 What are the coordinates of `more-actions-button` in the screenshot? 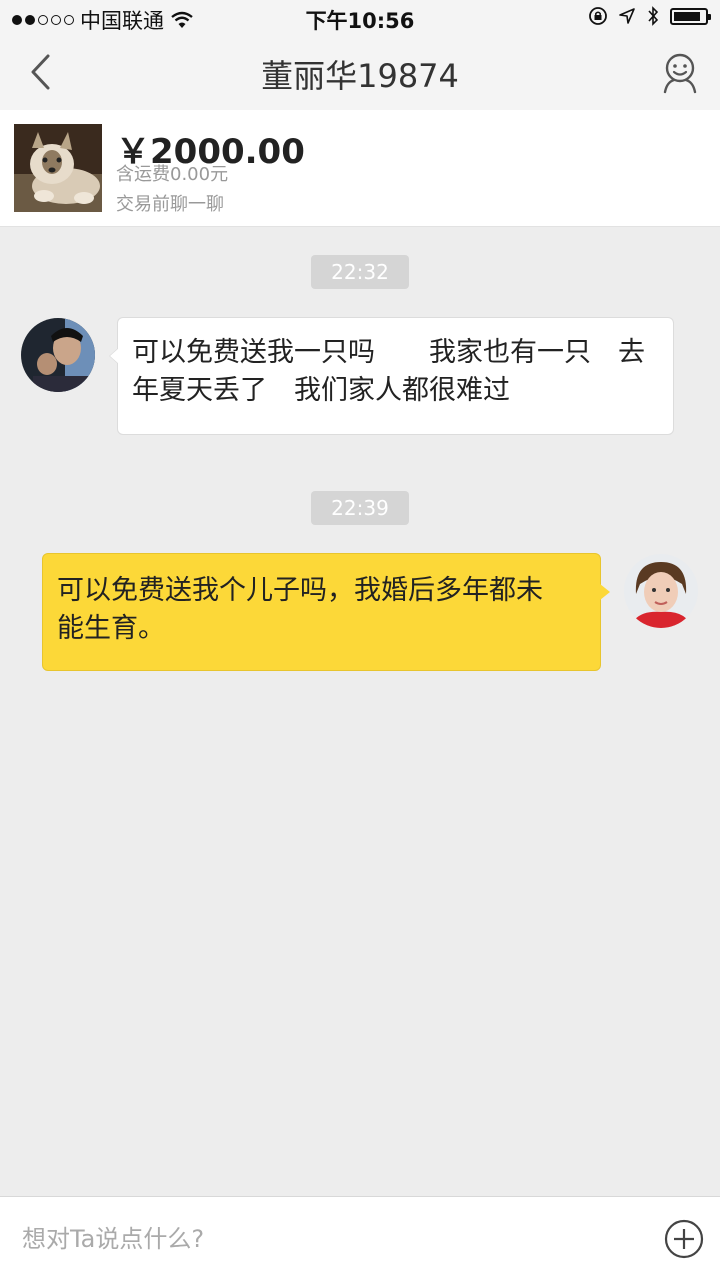 It's located at (684, 1239).